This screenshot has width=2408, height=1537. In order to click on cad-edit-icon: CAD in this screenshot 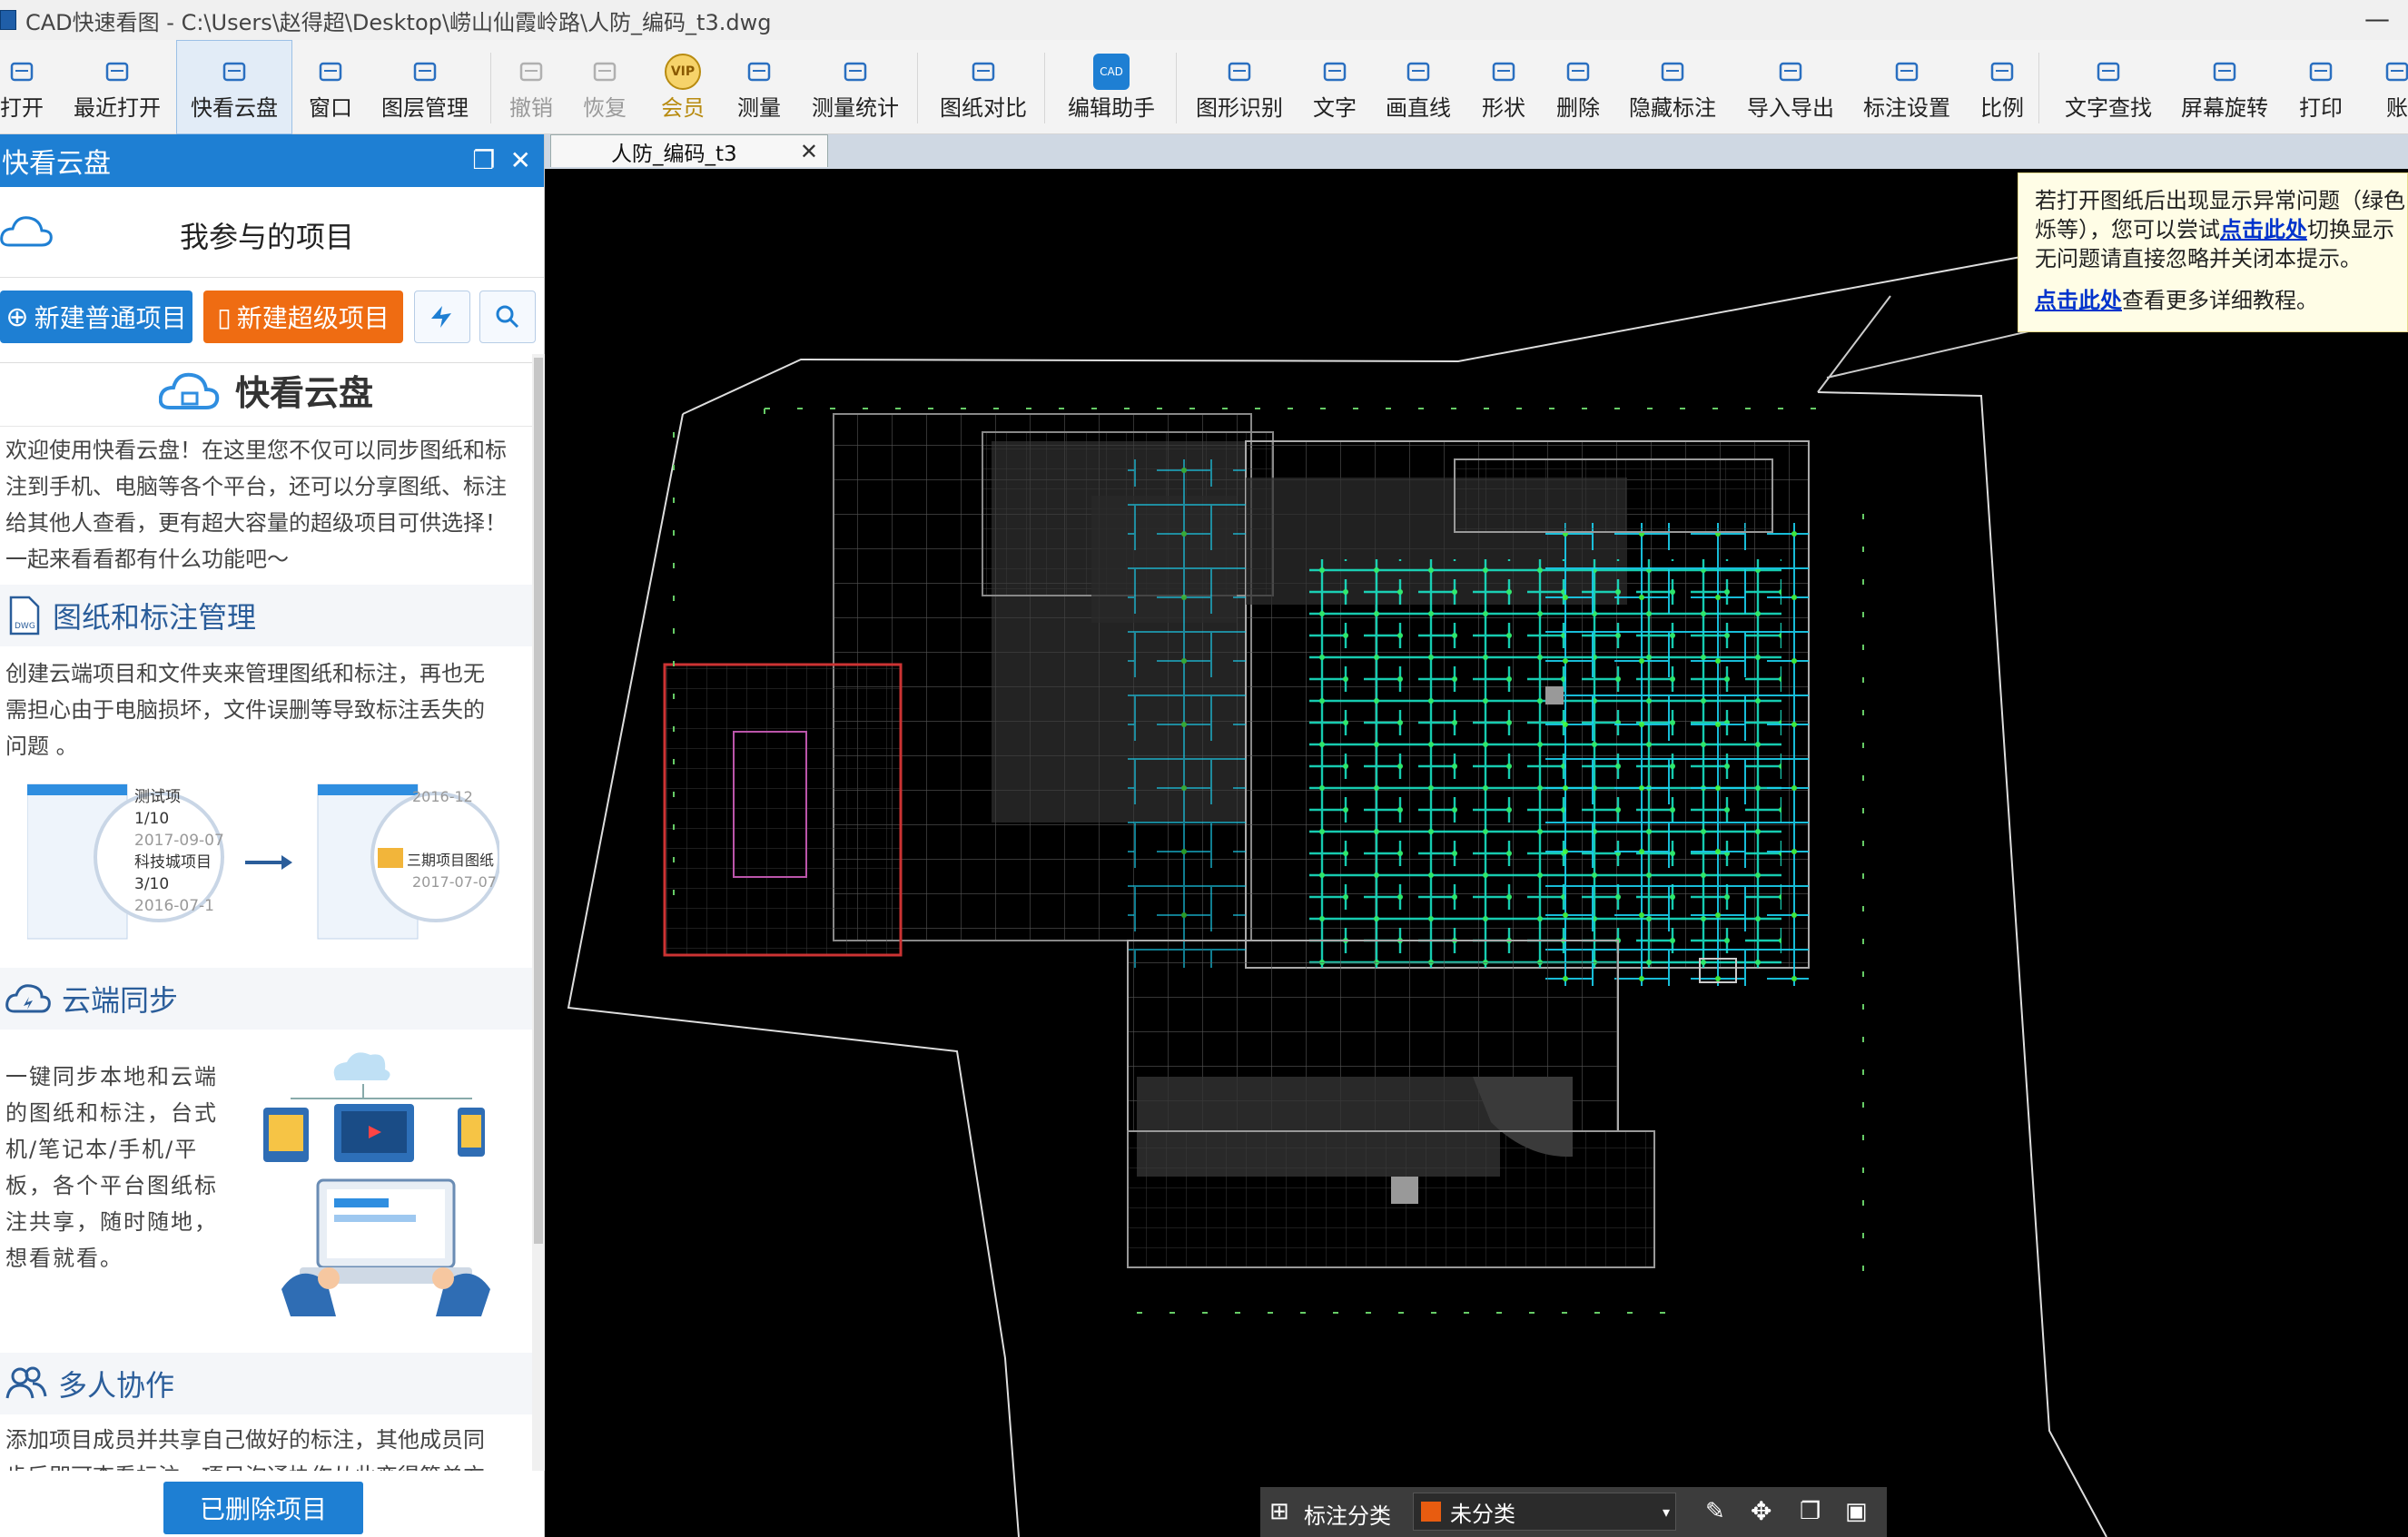, I will do `click(1111, 72)`.